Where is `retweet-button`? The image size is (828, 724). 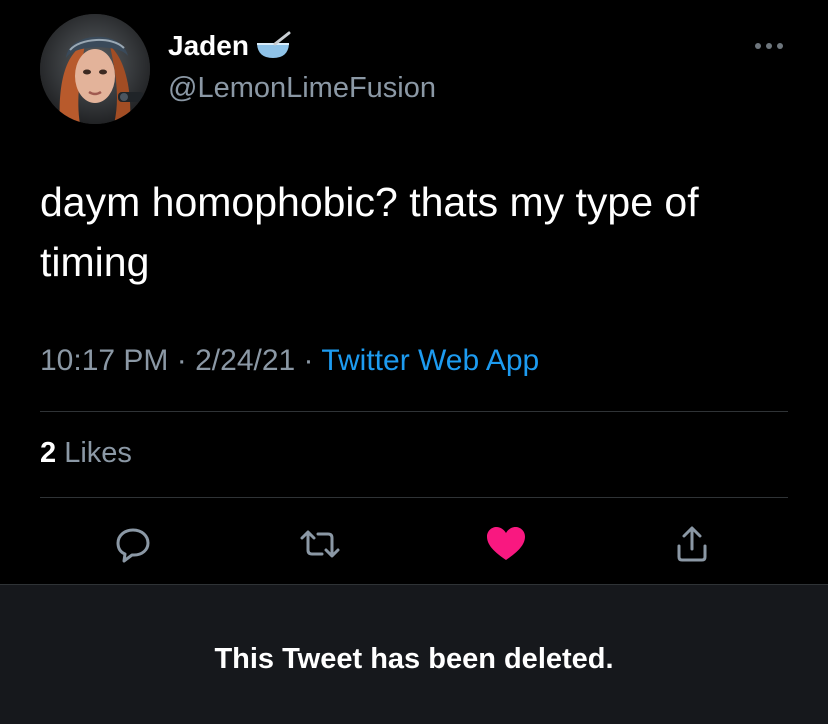 retweet-button is located at coordinates (320, 544).